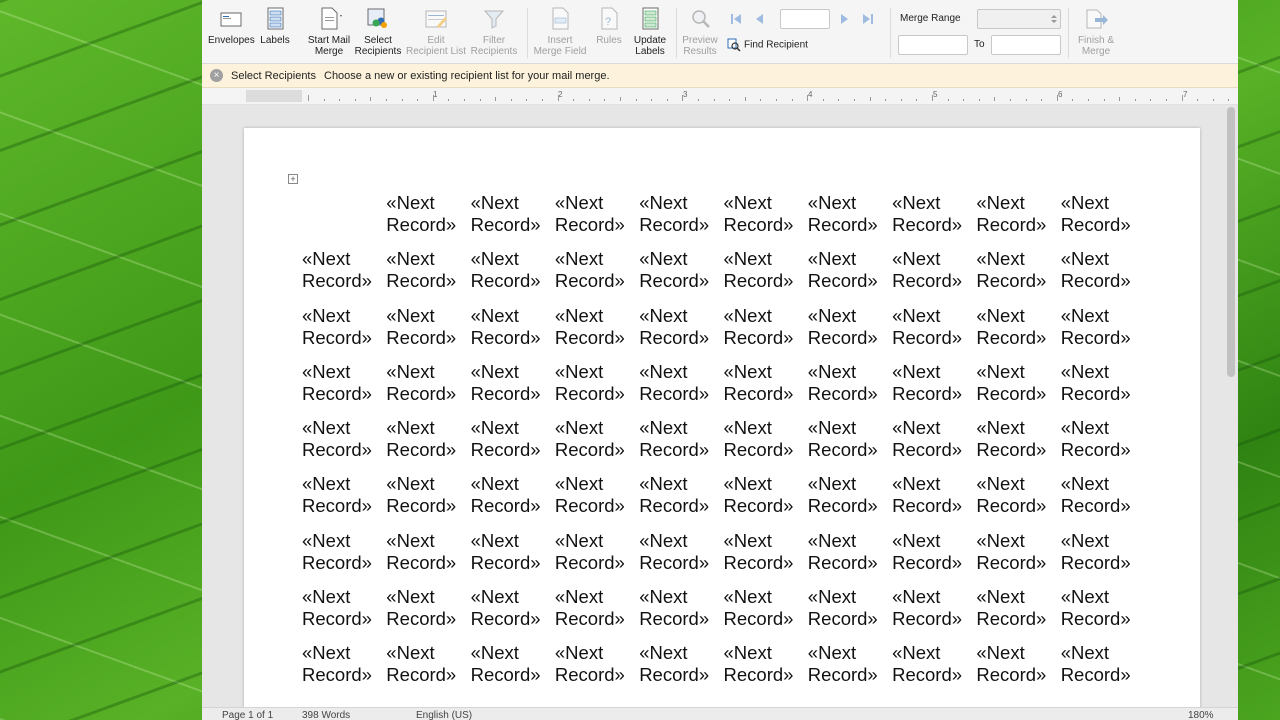 Image resolution: width=1280 pixels, height=720 pixels. I want to click on filter-recipients-button: Filter Recipients, so click(494, 31).